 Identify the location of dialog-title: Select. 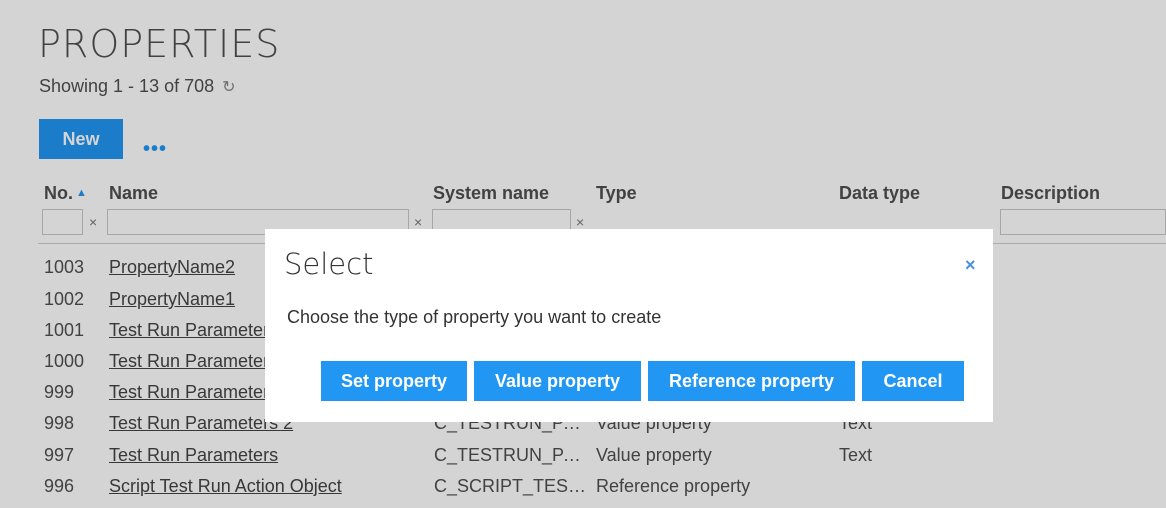
(329, 264).